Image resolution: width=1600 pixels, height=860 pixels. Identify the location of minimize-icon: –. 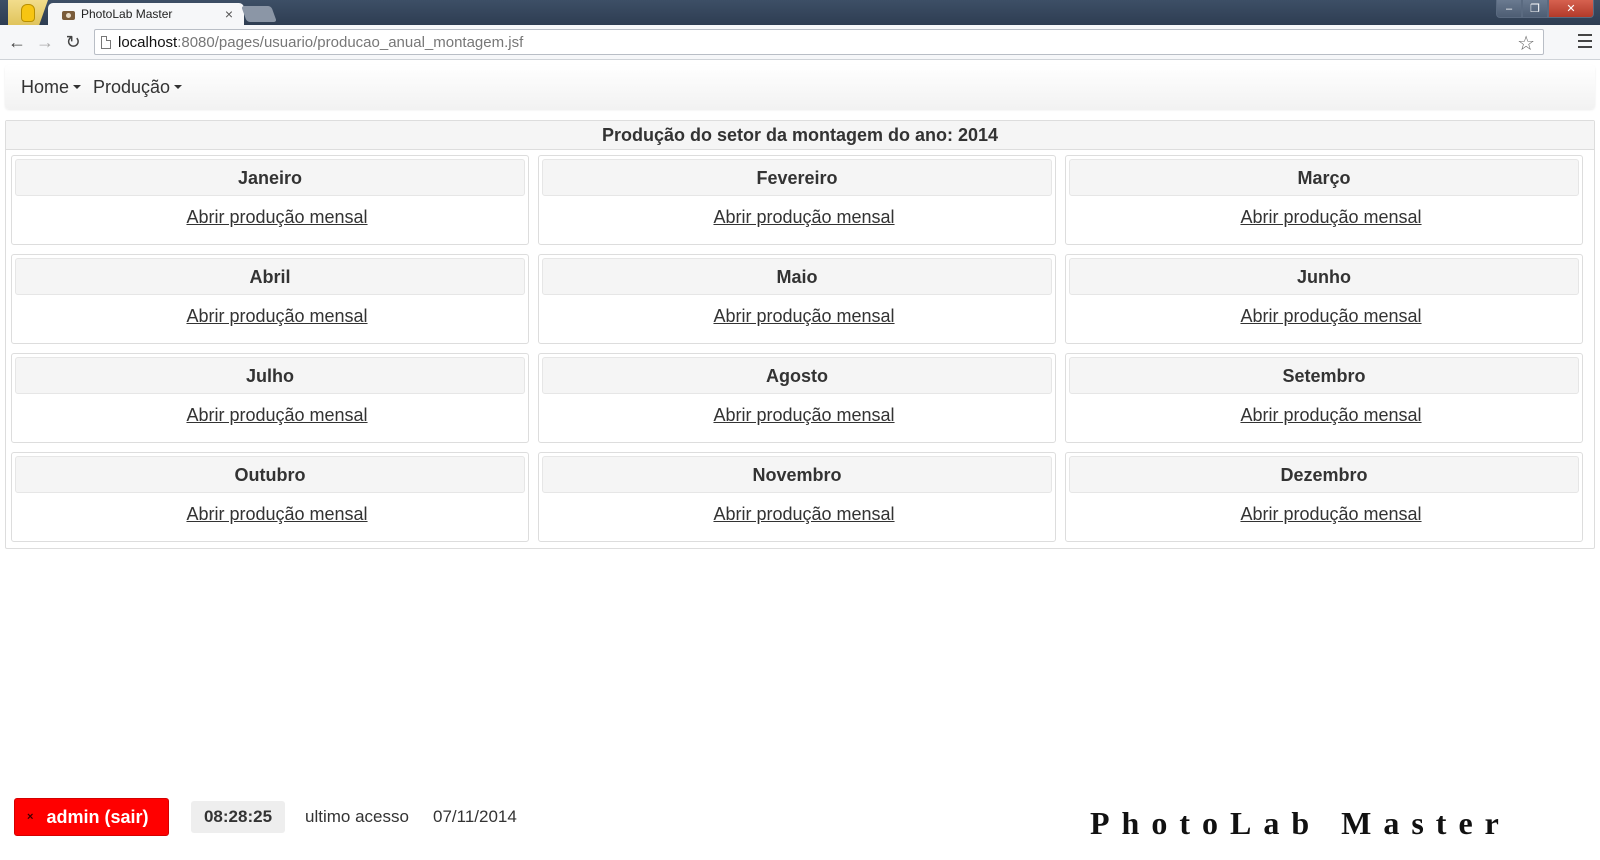
(1509, 9).